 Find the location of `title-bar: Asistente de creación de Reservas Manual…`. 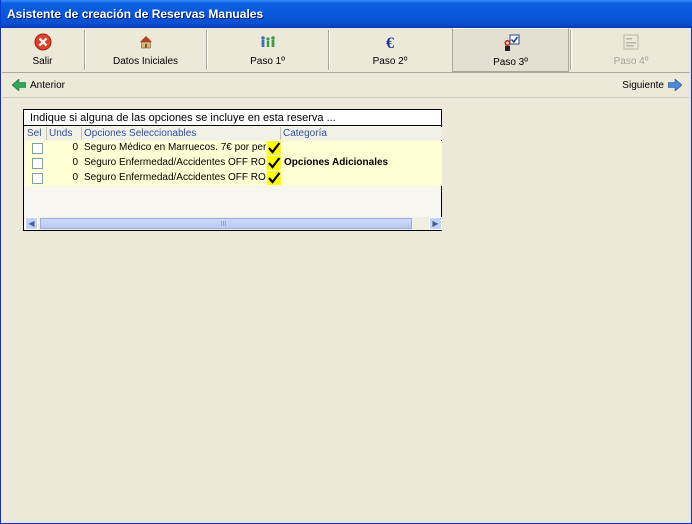

title-bar: Asistente de creación de Reservas Manual… is located at coordinates (346, 14).